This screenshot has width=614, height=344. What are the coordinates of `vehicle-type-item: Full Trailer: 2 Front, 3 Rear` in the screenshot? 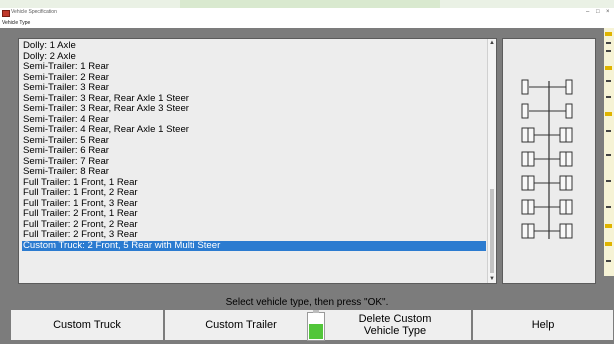 It's located at (254, 235).